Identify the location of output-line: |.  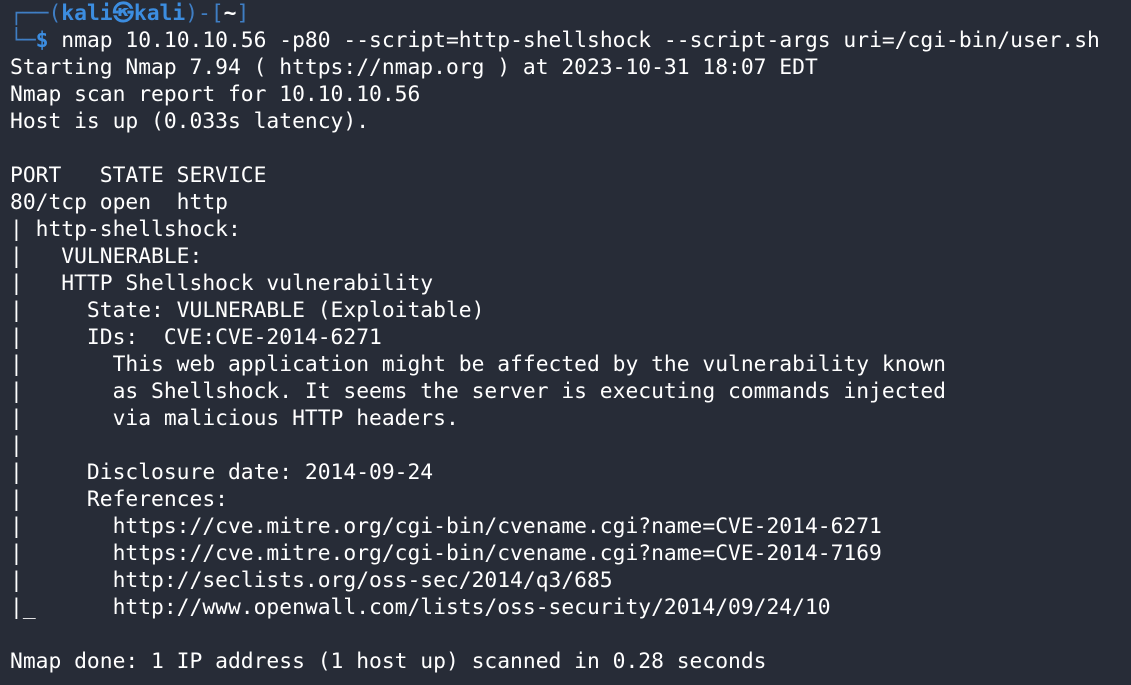
(16, 445).